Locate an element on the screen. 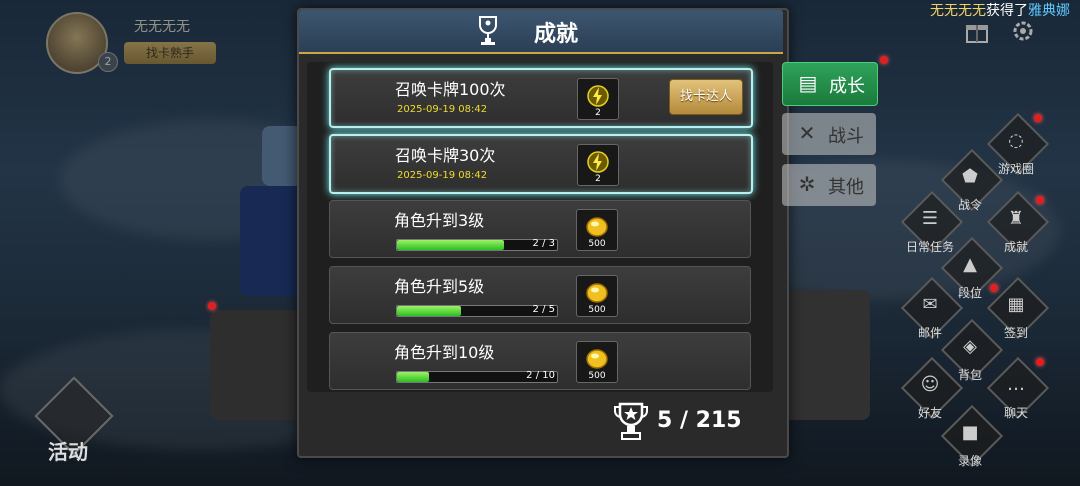 Image resolution: width=1080 pixels, height=486 pixels. shield-icon: ⬟ is located at coordinates (970, 176).